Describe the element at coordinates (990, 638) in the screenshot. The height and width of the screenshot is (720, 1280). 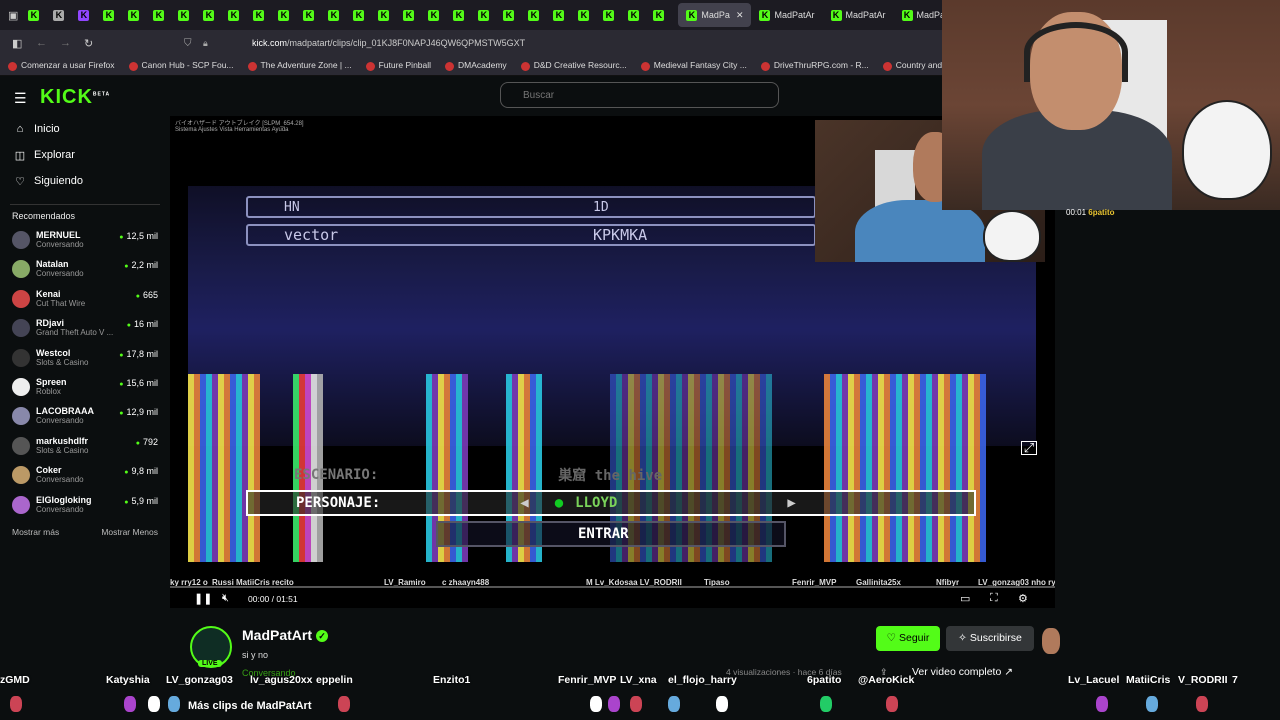
I see `subscribe-button: ✧ Suscribirse` at that location.